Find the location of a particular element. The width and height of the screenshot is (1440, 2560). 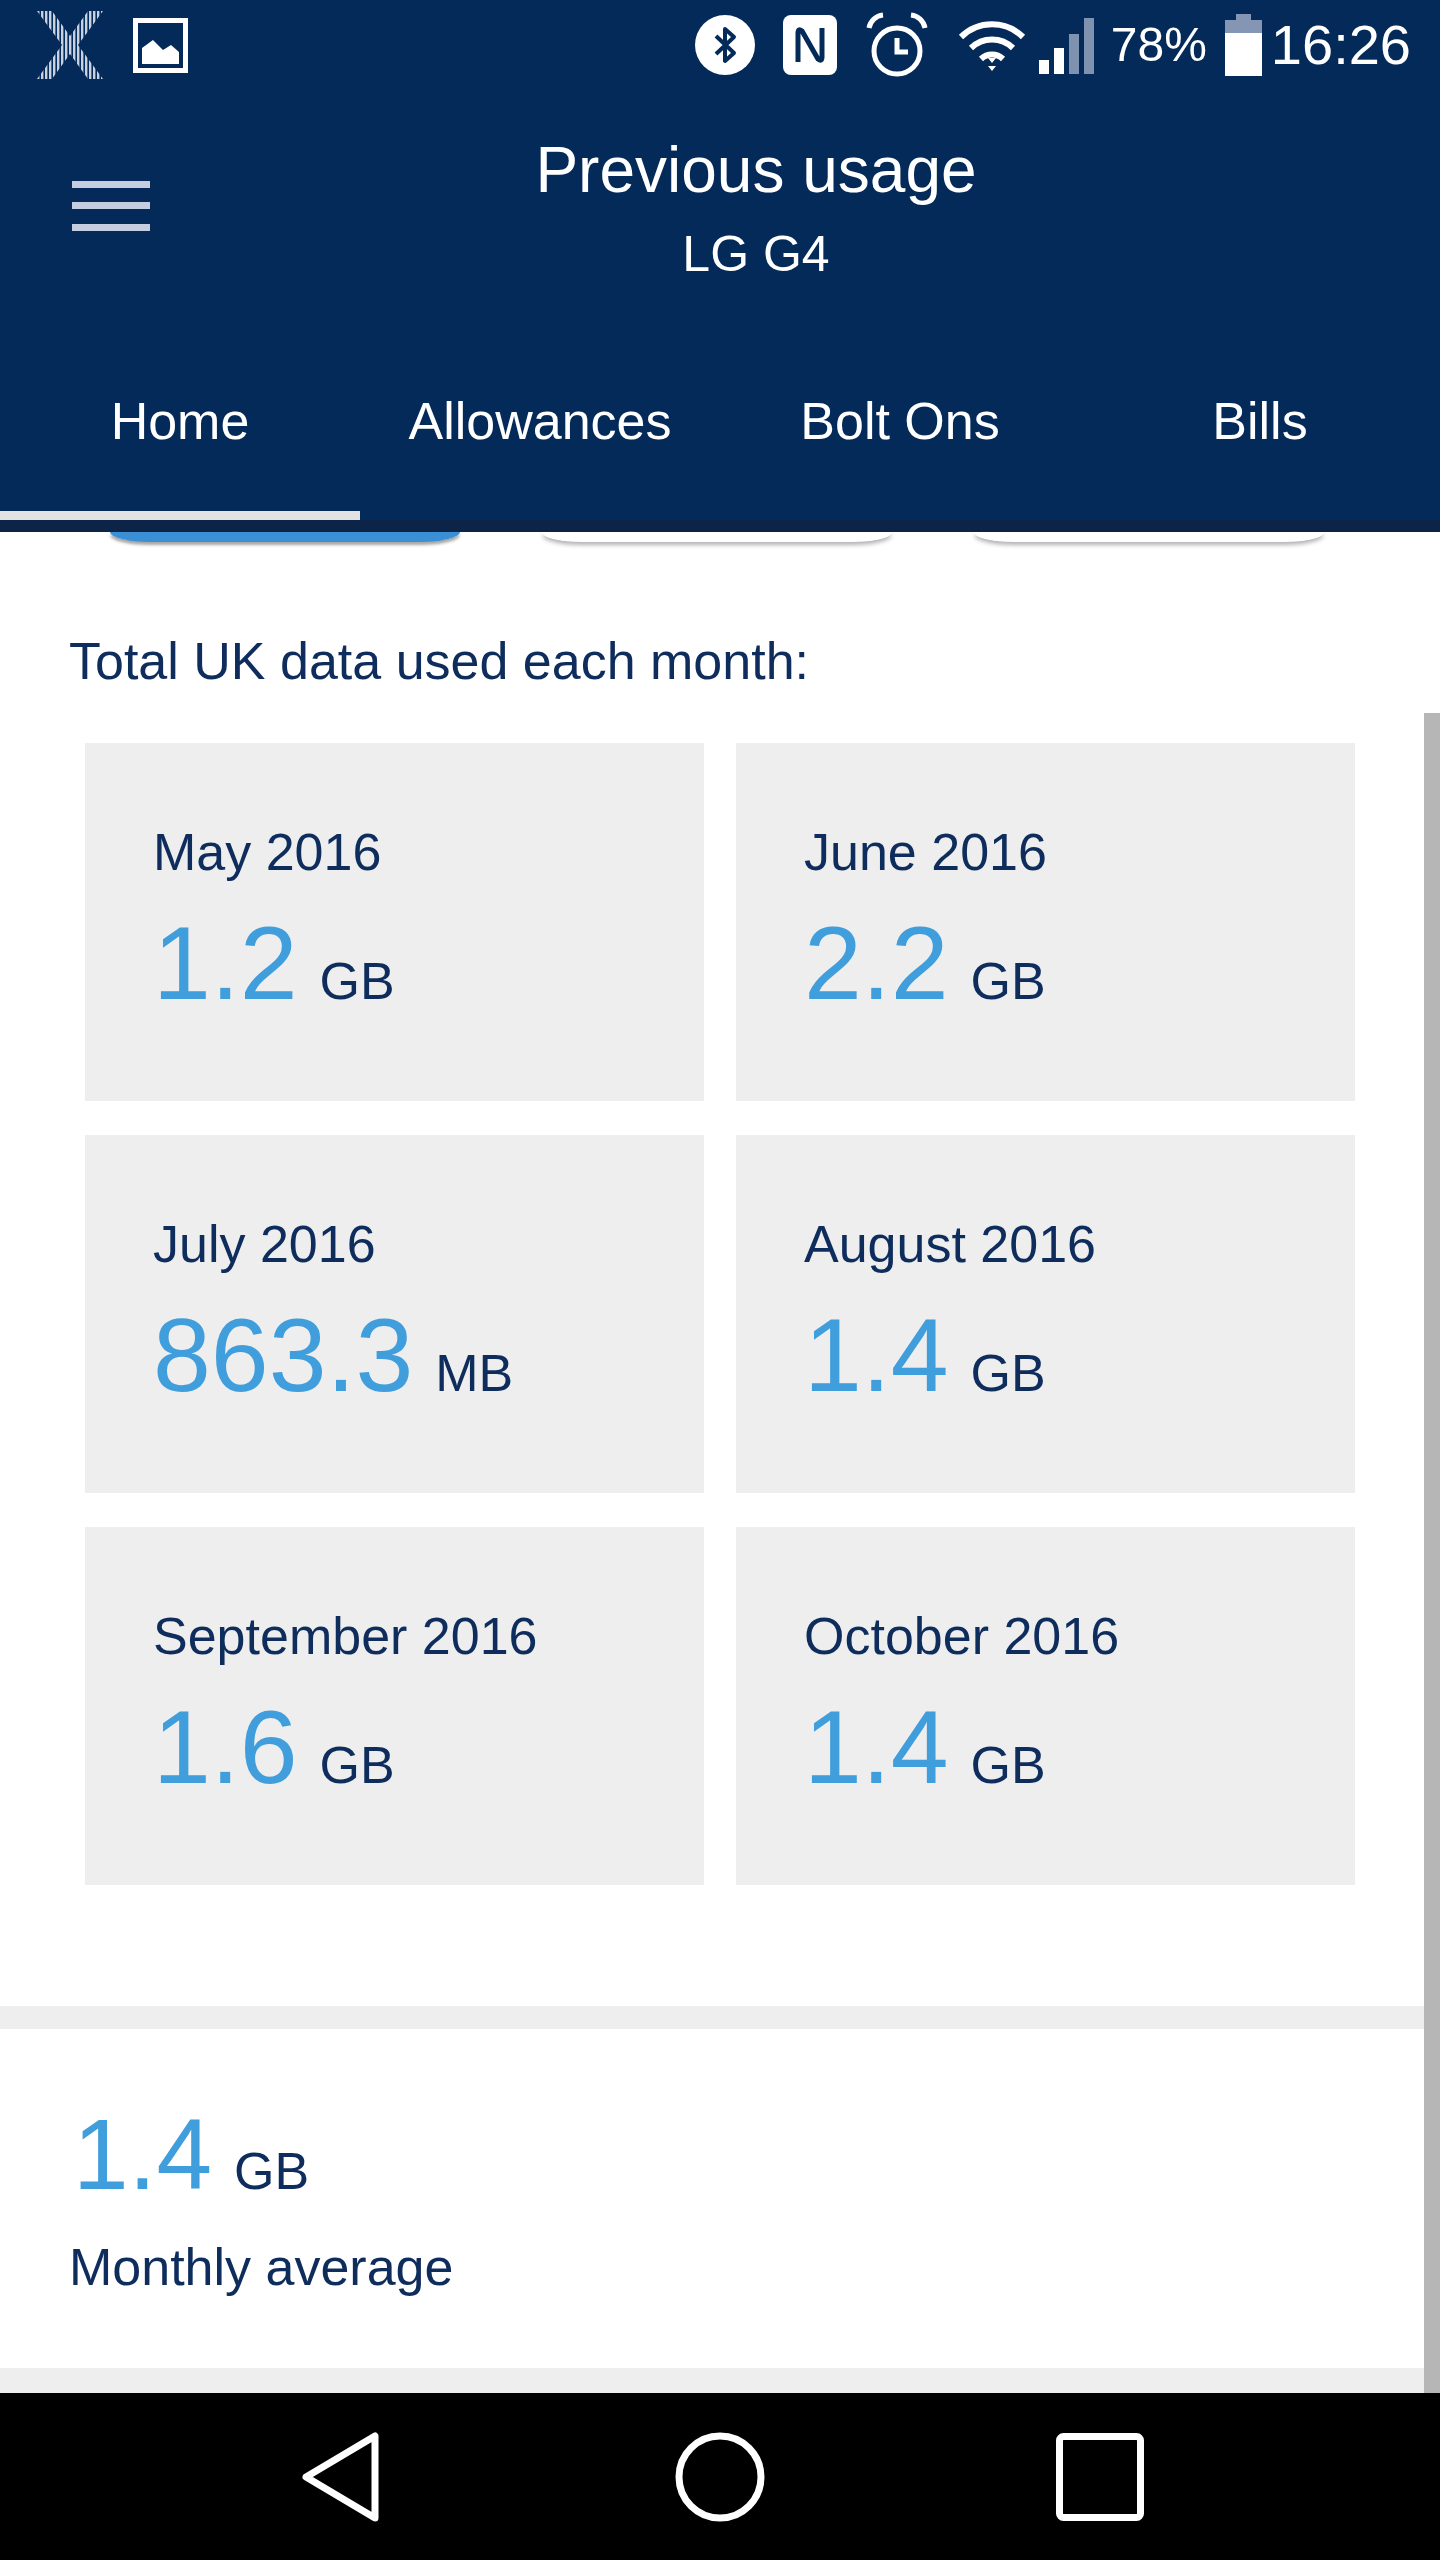

nfc-icon is located at coordinates (809, 45).